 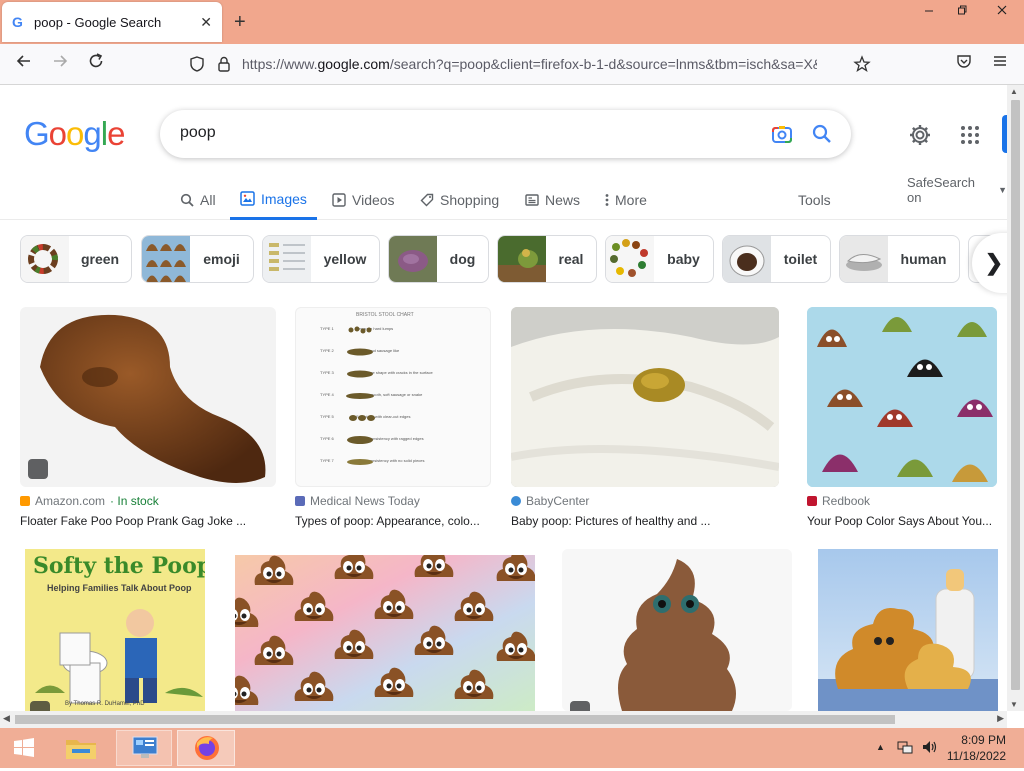 I want to click on camera-lens-icon, so click(x=782, y=136).